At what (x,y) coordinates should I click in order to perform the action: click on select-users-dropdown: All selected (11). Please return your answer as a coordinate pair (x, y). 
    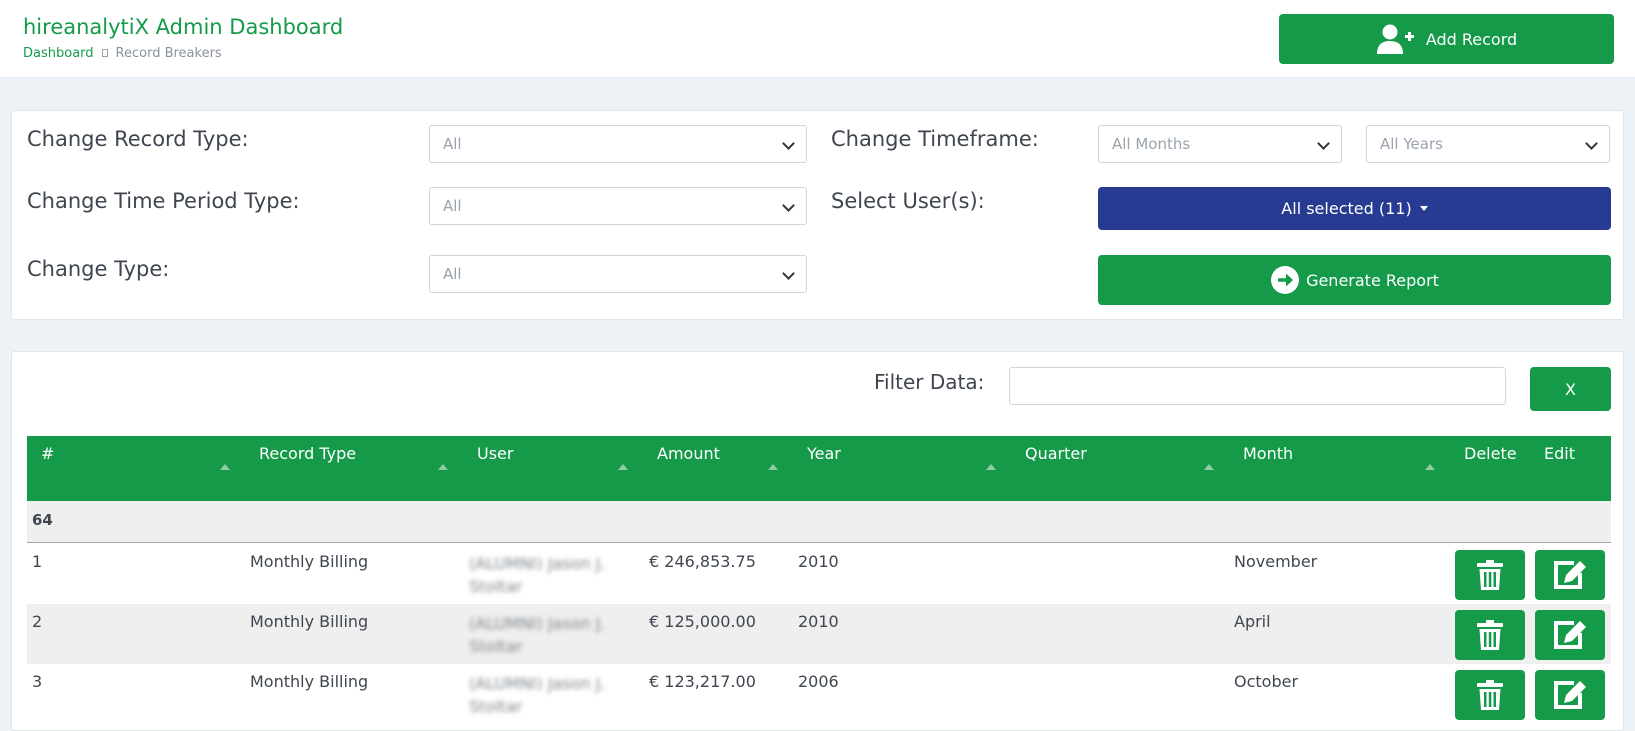
    Looking at the image, I should click on (1354, 208).